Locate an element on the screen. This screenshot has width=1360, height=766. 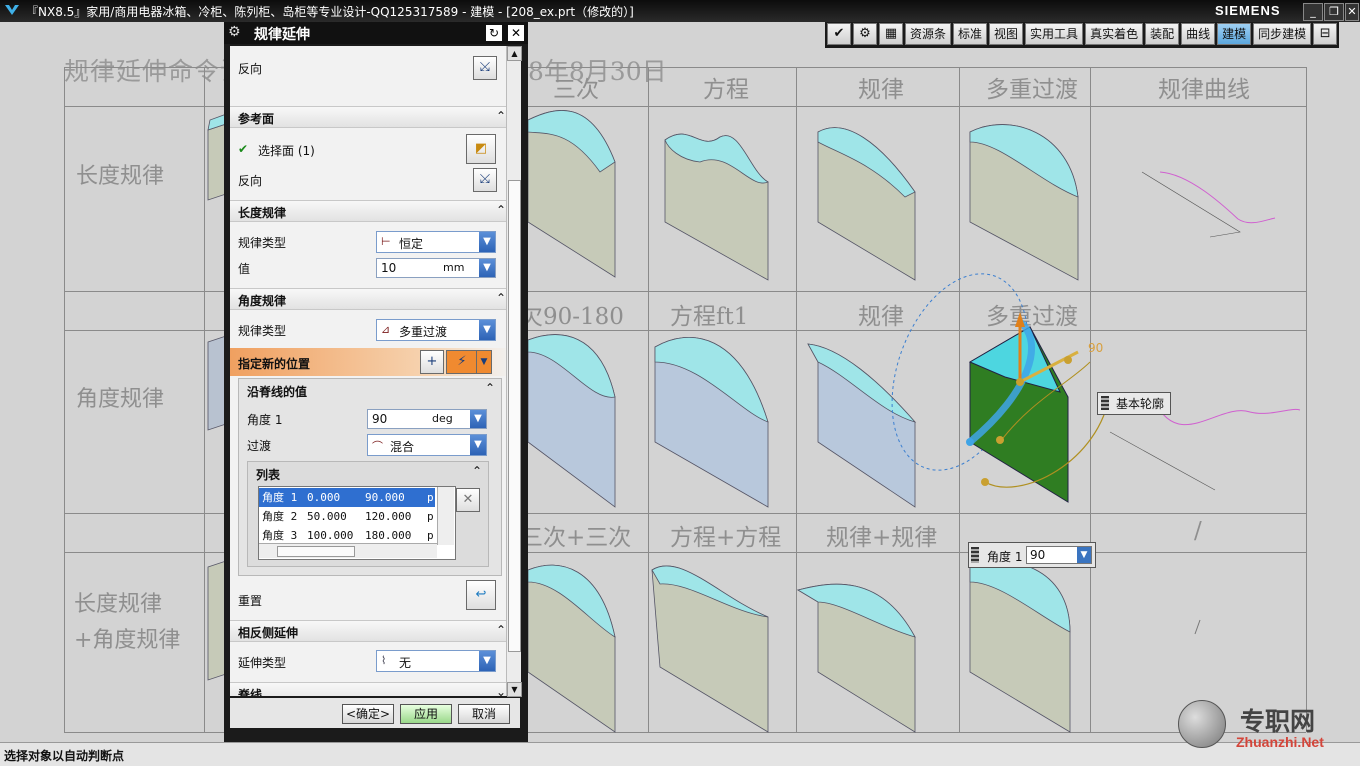
apply-button: 应用 is located at coordinates (426, 714).